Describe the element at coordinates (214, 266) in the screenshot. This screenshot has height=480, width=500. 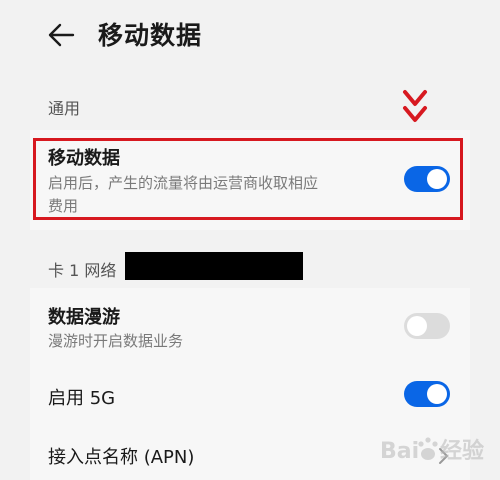
I see `redaction-bar` at that location.